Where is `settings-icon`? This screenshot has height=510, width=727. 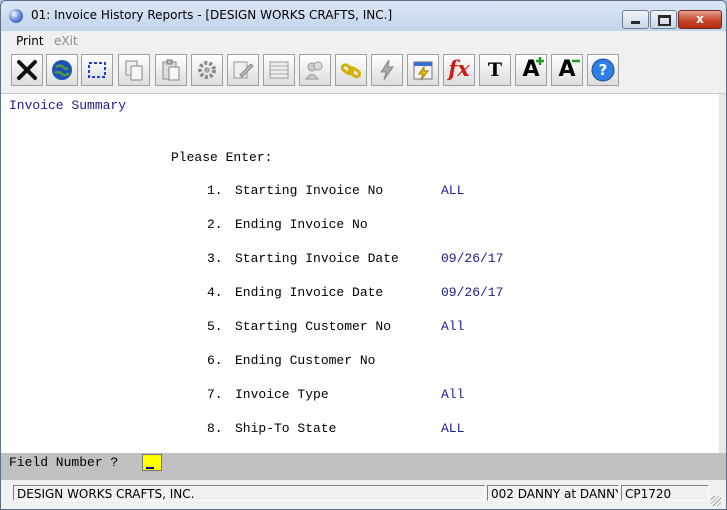
settings-icon is located at coordinates (207, 70).